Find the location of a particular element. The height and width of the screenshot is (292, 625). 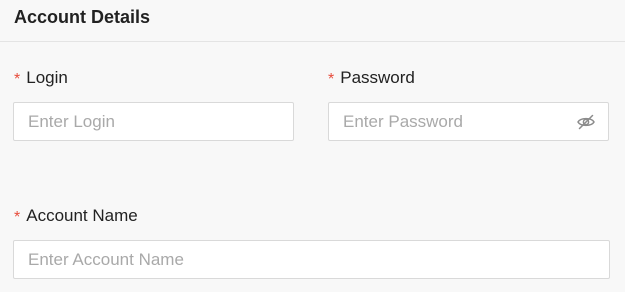

password-label: * Password is located at coordinates (371, 78).